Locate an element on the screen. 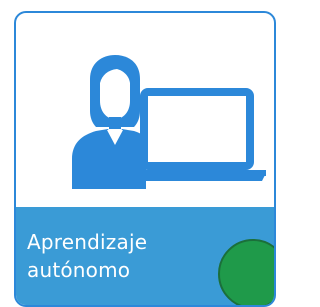 The width and height of the screenshot is (320, 307). card-title: Aprendizaje autónomo is located at coordinates (107, 256).